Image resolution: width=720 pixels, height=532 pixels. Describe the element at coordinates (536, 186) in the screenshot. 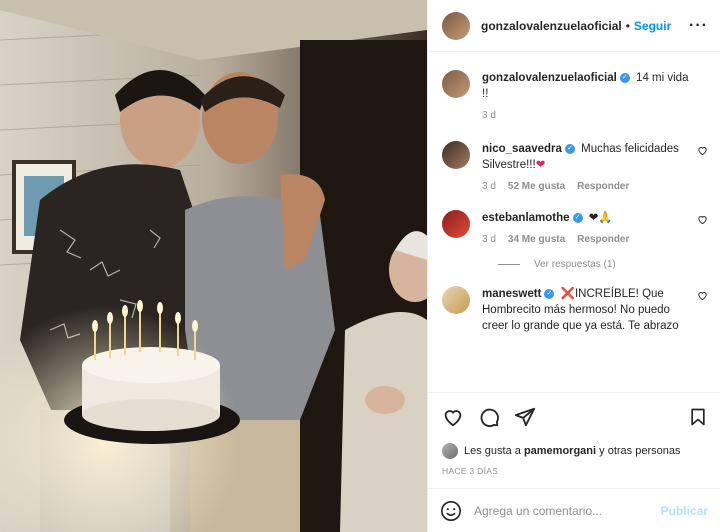

I see `comment-likes: 52 Me gusta` at that location.